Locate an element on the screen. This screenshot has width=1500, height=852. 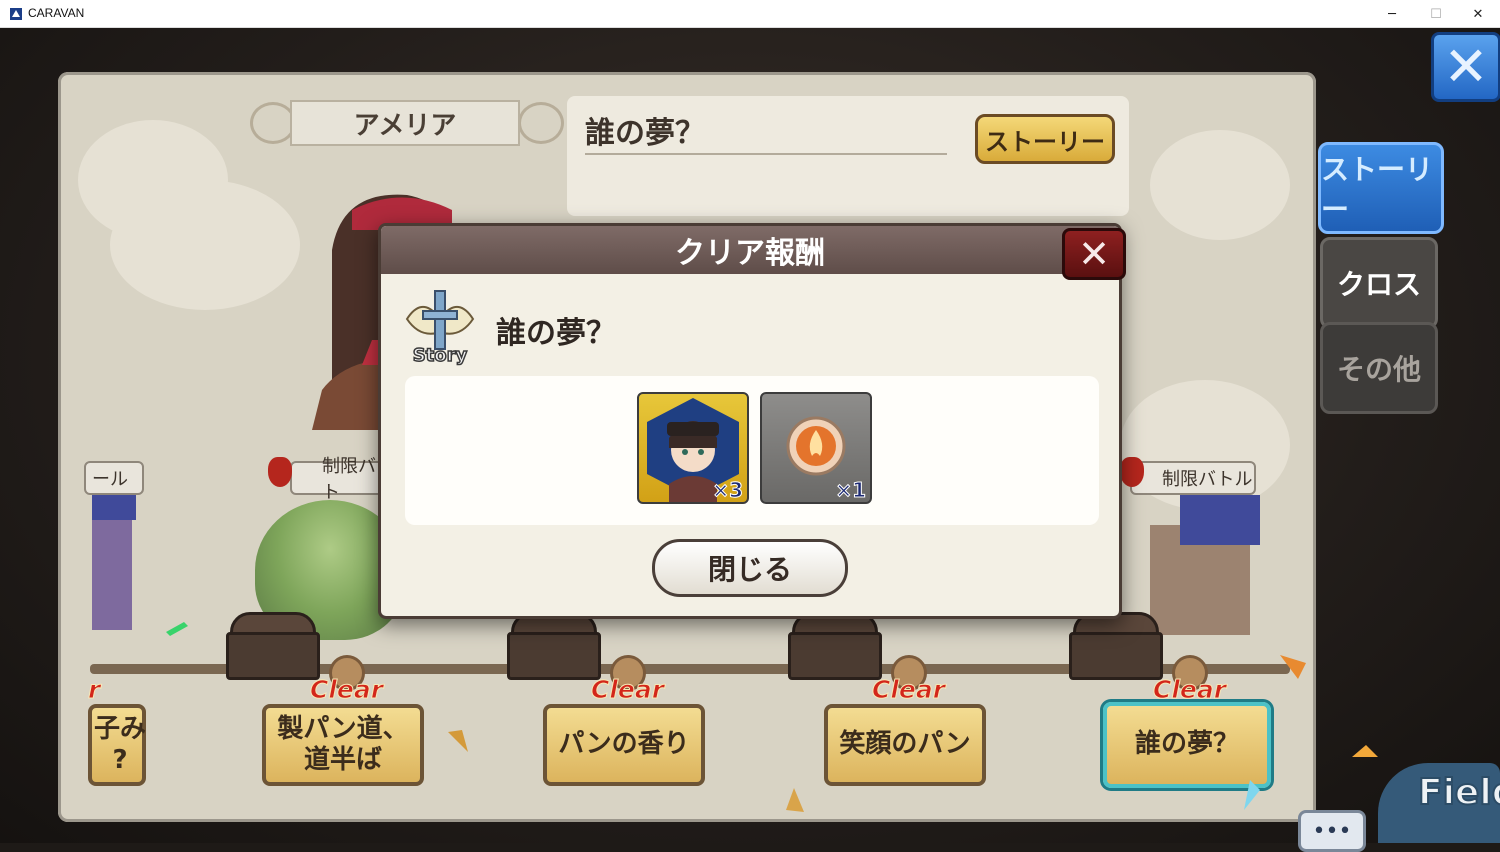
window-close-button: ✕ is located at coordinates (1478, 14).